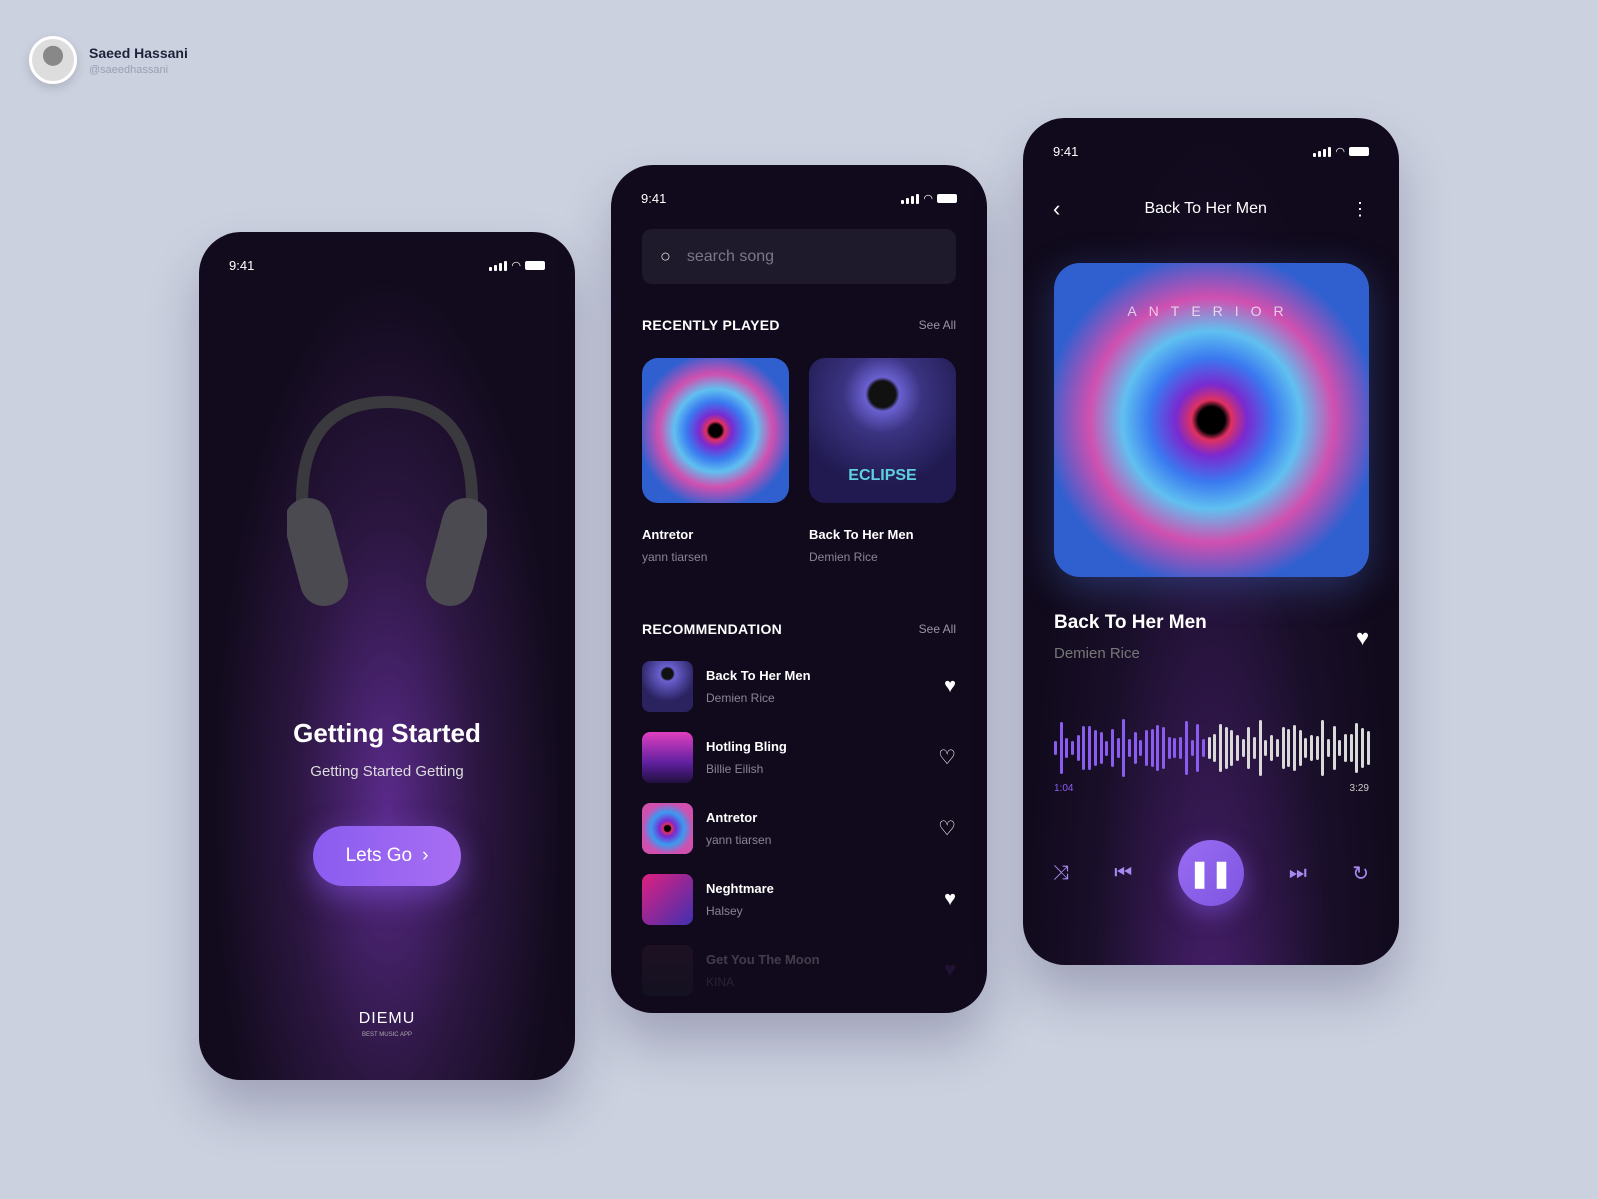 This screenshot has width=1598, height=1199. What do you see at coordinates (1211, 311) in the screenshot?
I see `cover-text: ANTERIOR` at bounding box center [1211, 311].